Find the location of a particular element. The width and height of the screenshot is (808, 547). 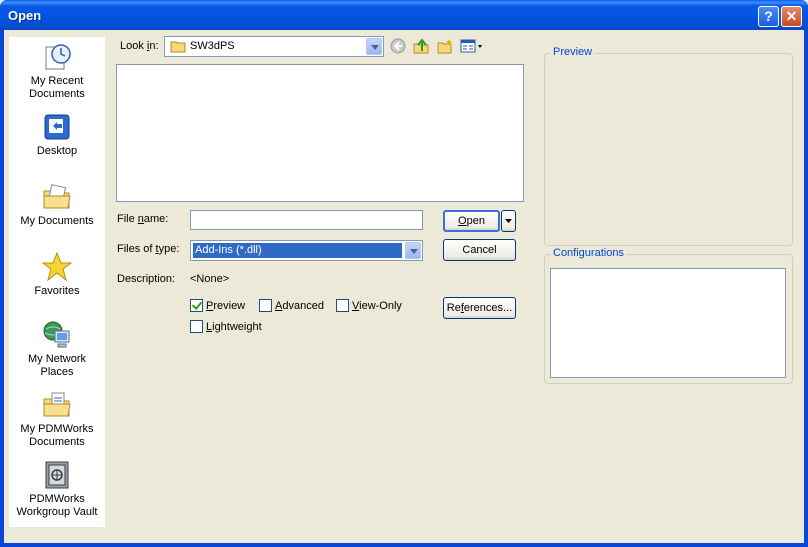

look-in-value: SW3dPS is located at coordinates (212, 46).